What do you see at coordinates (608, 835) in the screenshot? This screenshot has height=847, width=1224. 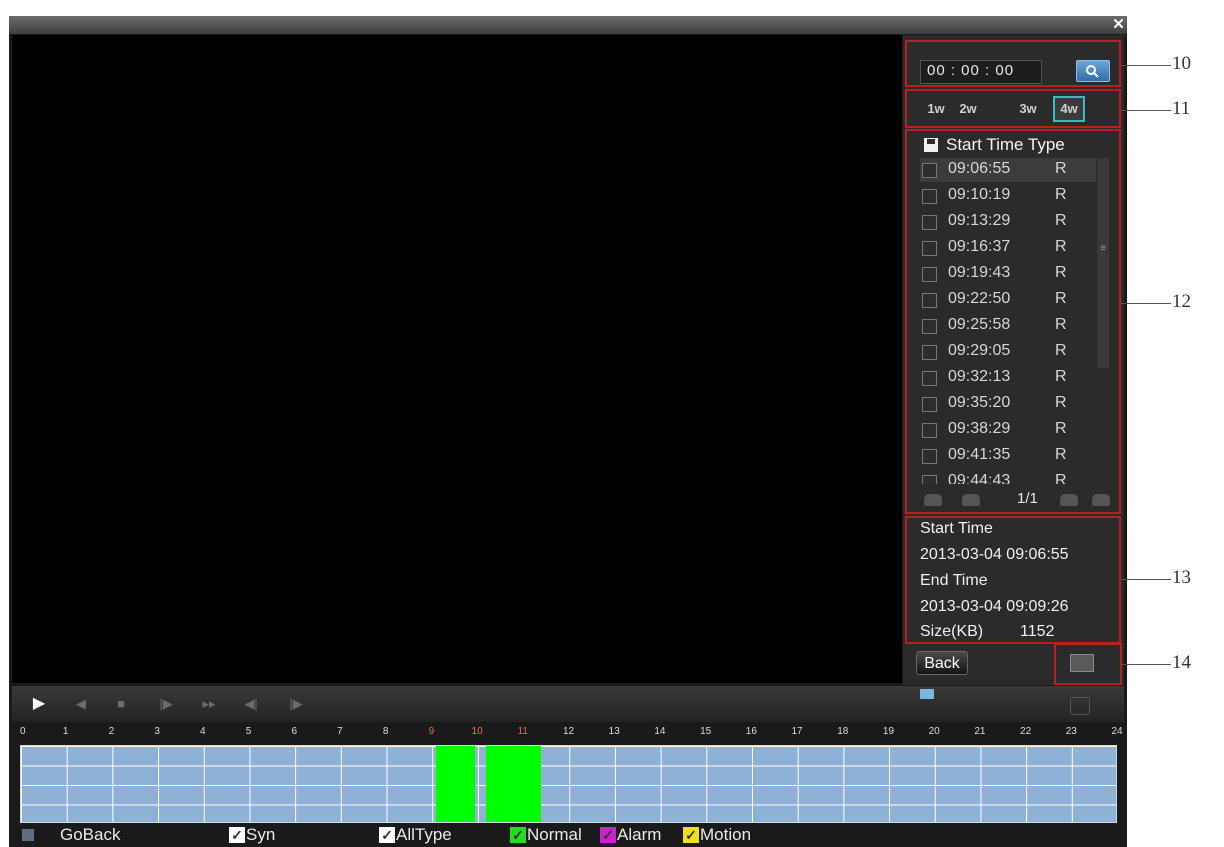 I see `alarm-checkbox: ✓` at bounding box center [608, 835].